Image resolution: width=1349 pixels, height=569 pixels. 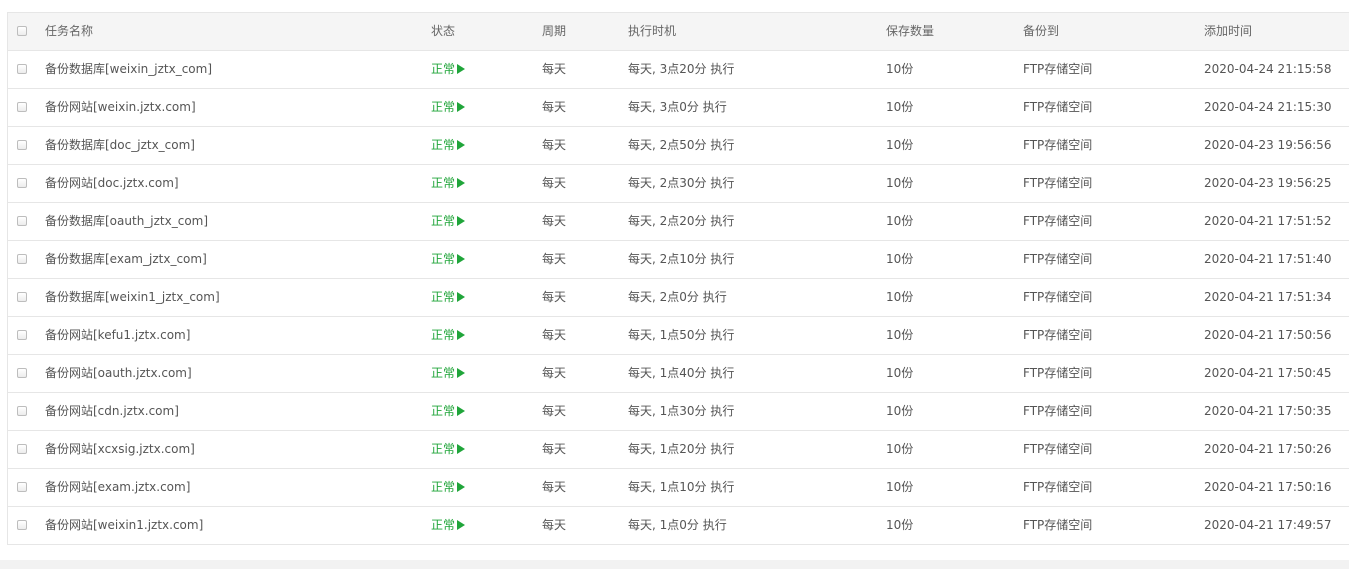 What do you see at coordinates (1268, 69) in the screenshot?
I see `task-added-time: 2020-04-24 21:15:58` at bounding box center [1268, 69].